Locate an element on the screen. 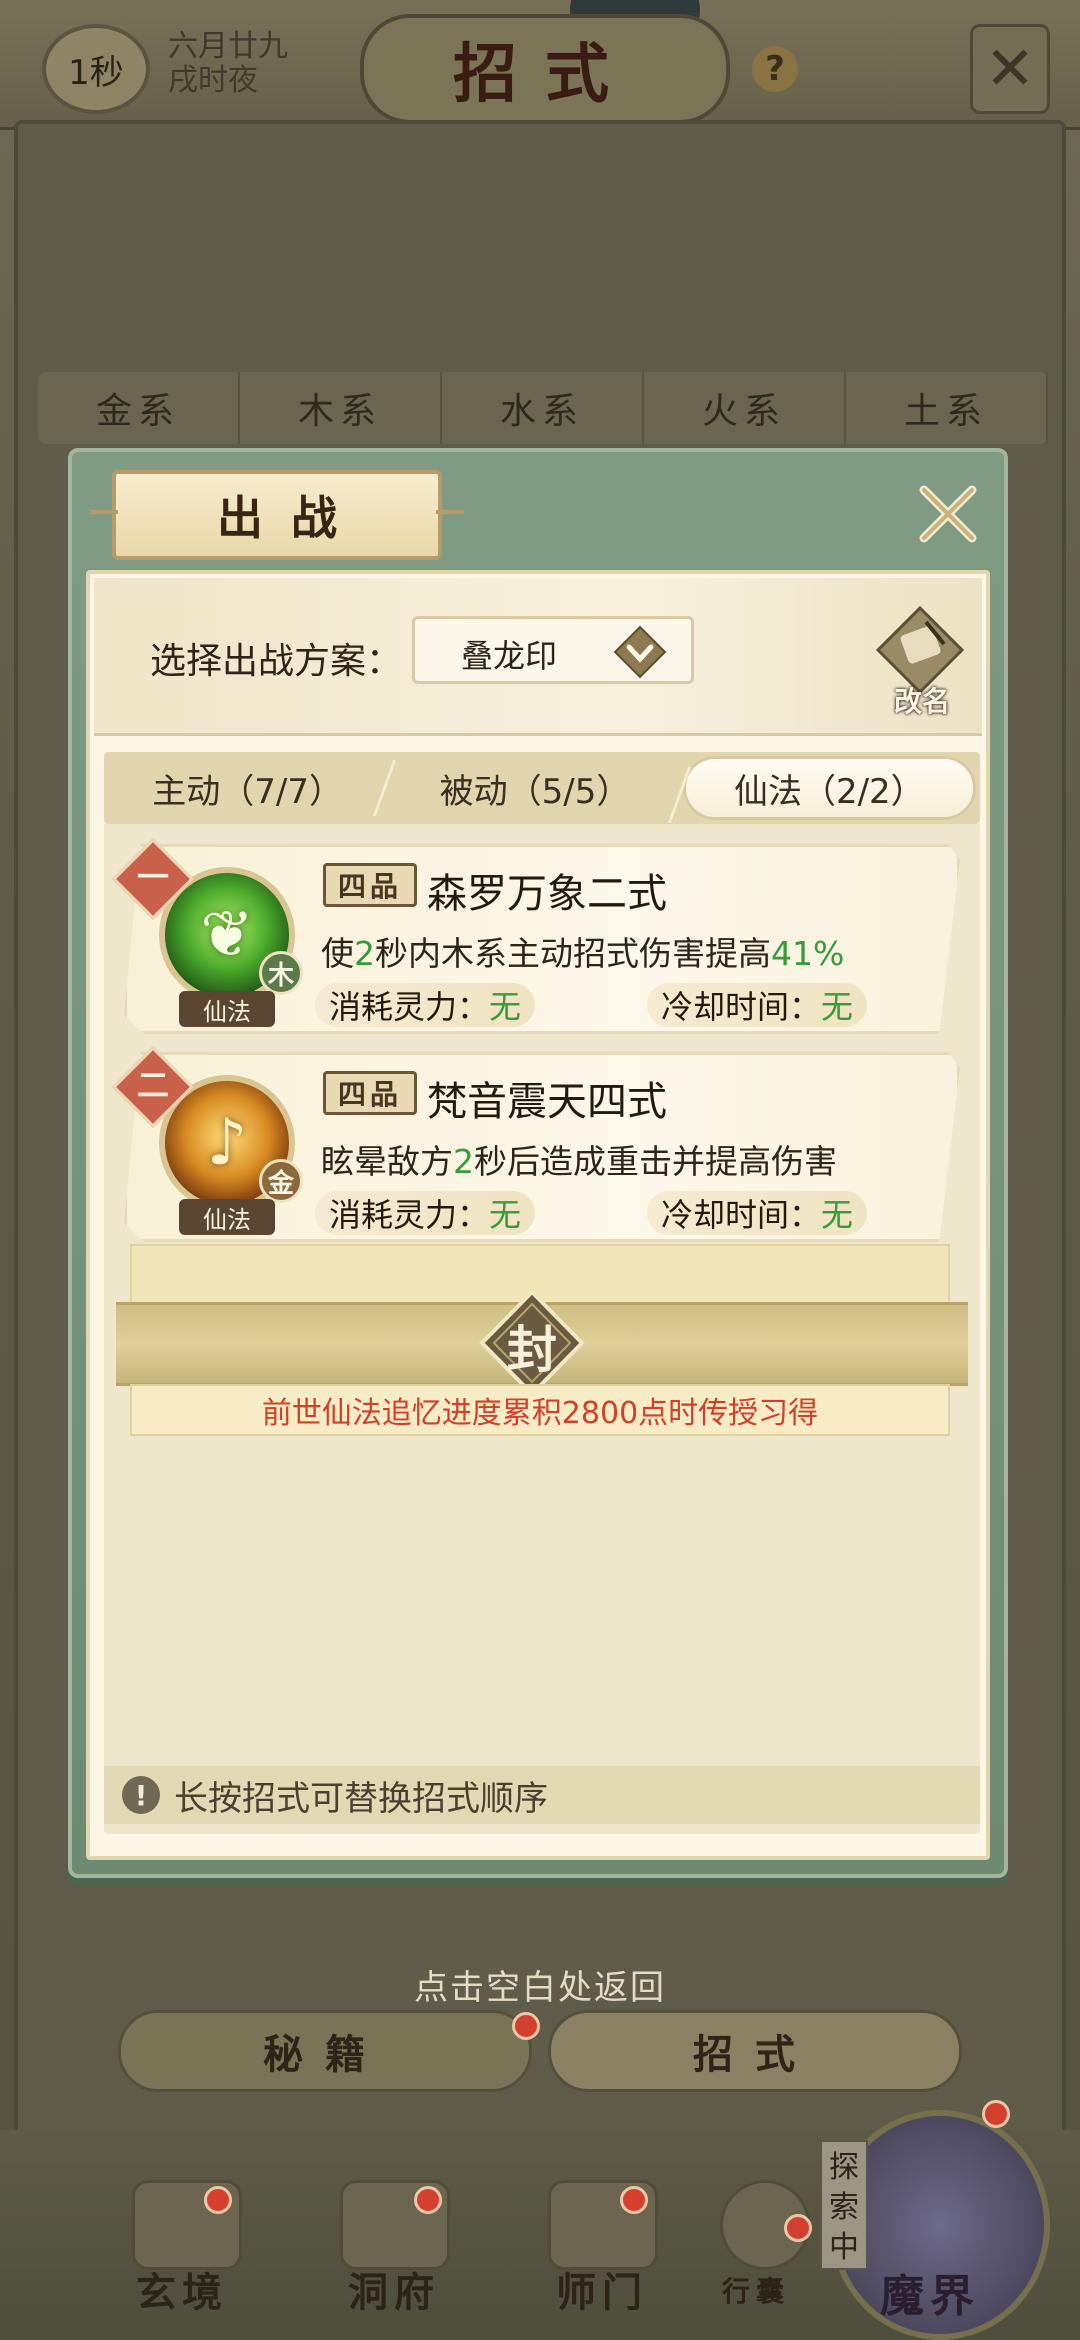 Image resolution: width=1080 pixels, height=2340 pixels. game-date: 六月廿九 戌时夜 is located at coordinates (228, 64).